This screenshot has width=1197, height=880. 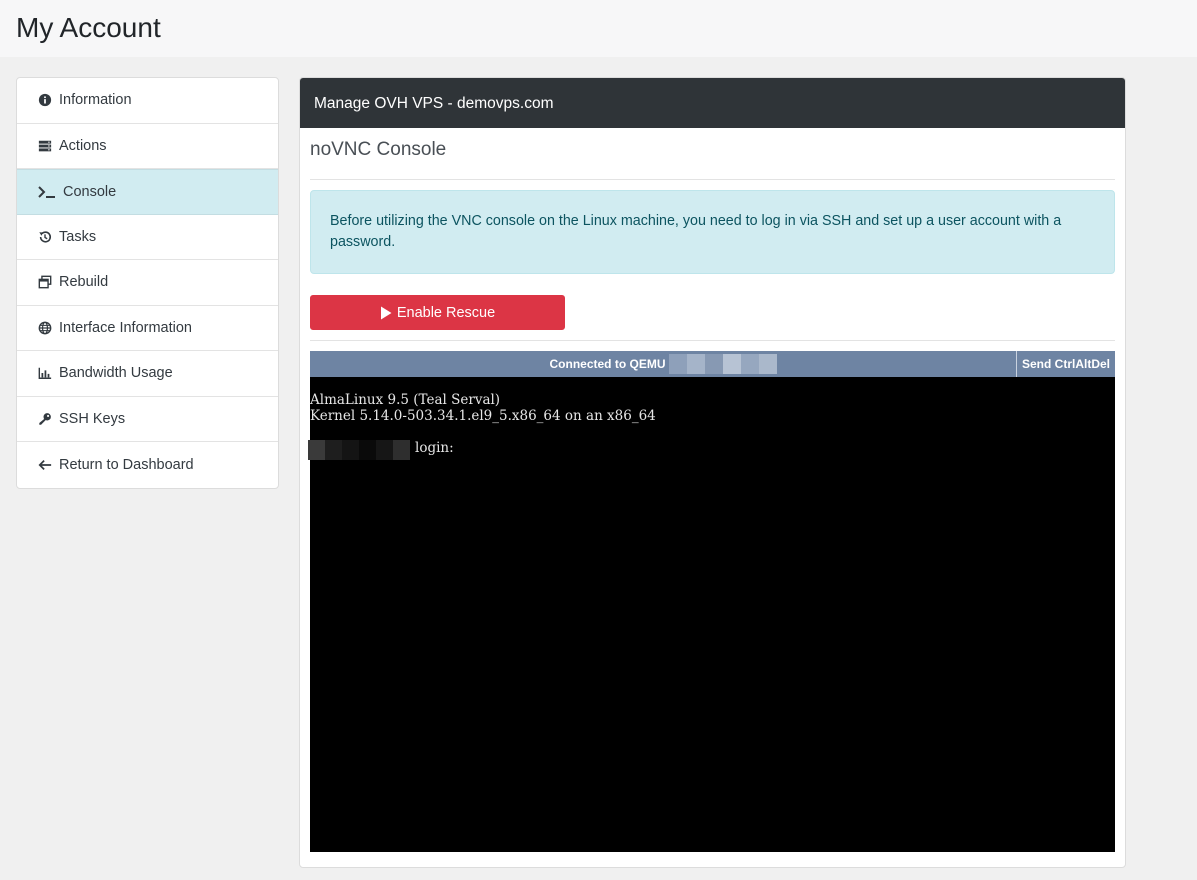 What do you see at coordinates (45, 282) in the screenshot?
I see `window-restore-icon` at bounding box center [45, 282].